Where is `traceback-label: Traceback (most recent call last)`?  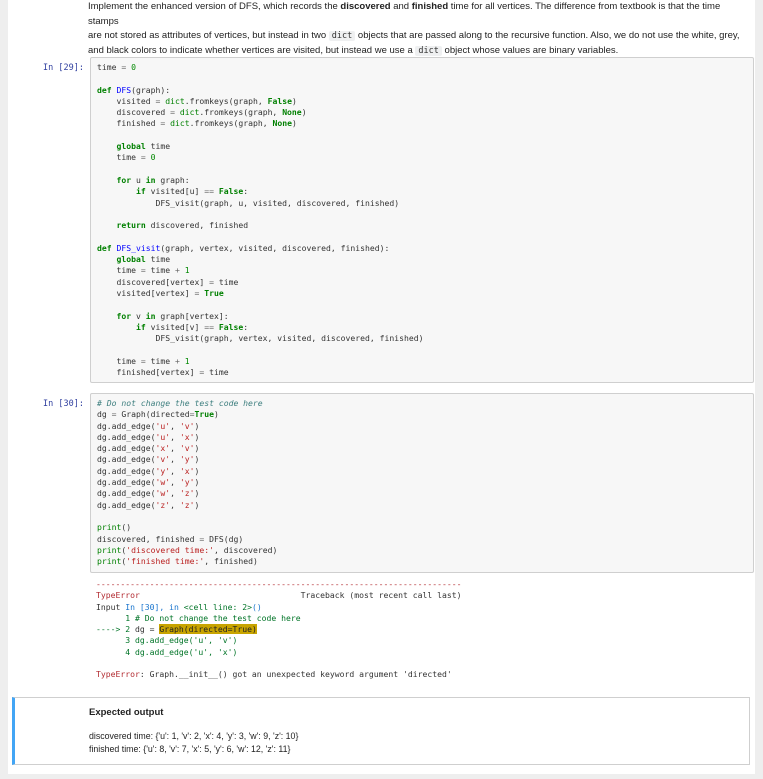
traceback-label: Traceback (most recent call last) is located at coordinates (381, 595).